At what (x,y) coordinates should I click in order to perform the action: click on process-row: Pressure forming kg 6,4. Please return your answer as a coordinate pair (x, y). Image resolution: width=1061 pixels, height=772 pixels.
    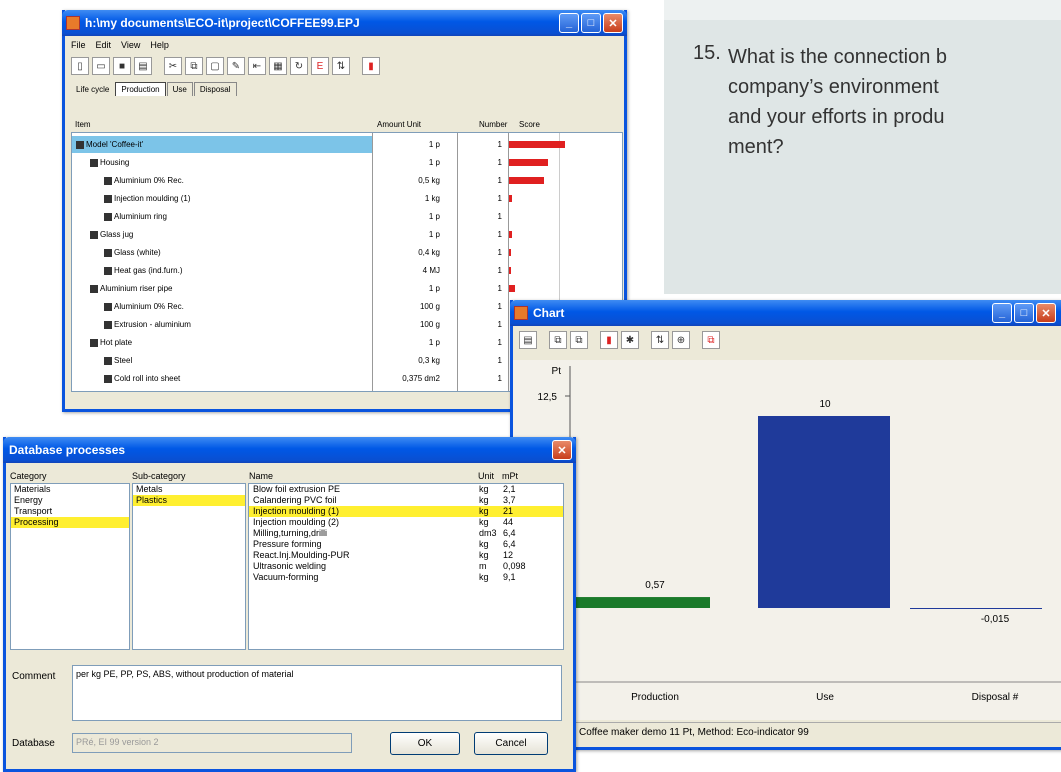
    Looking at the image, I should click on (406, 544).